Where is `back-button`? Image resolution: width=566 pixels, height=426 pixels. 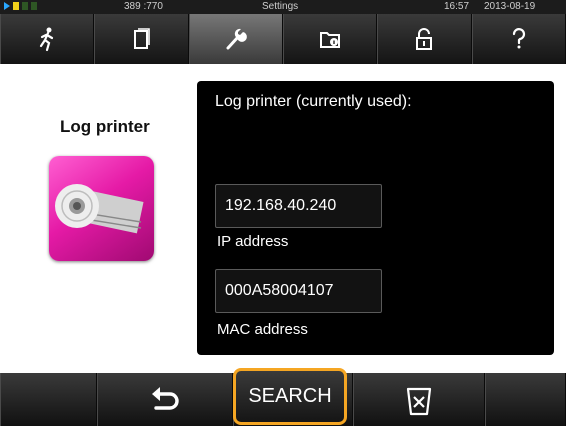 back-button is located at coordinates (165, 399).